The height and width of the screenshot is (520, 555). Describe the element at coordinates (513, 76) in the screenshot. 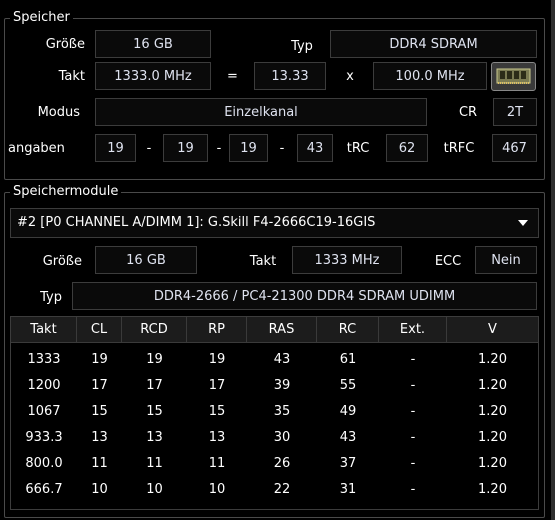

I see `ram-module-icon` at that location.